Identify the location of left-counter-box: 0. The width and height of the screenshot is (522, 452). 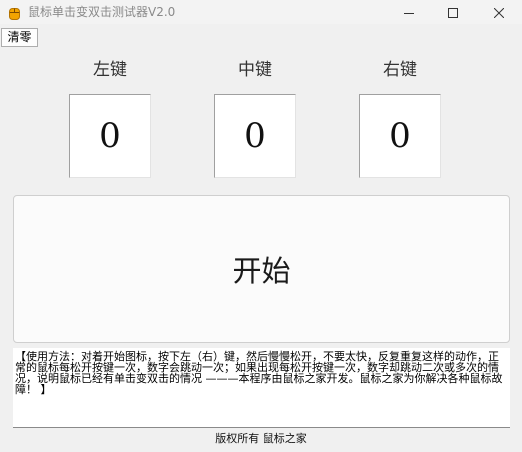
(110, 136).